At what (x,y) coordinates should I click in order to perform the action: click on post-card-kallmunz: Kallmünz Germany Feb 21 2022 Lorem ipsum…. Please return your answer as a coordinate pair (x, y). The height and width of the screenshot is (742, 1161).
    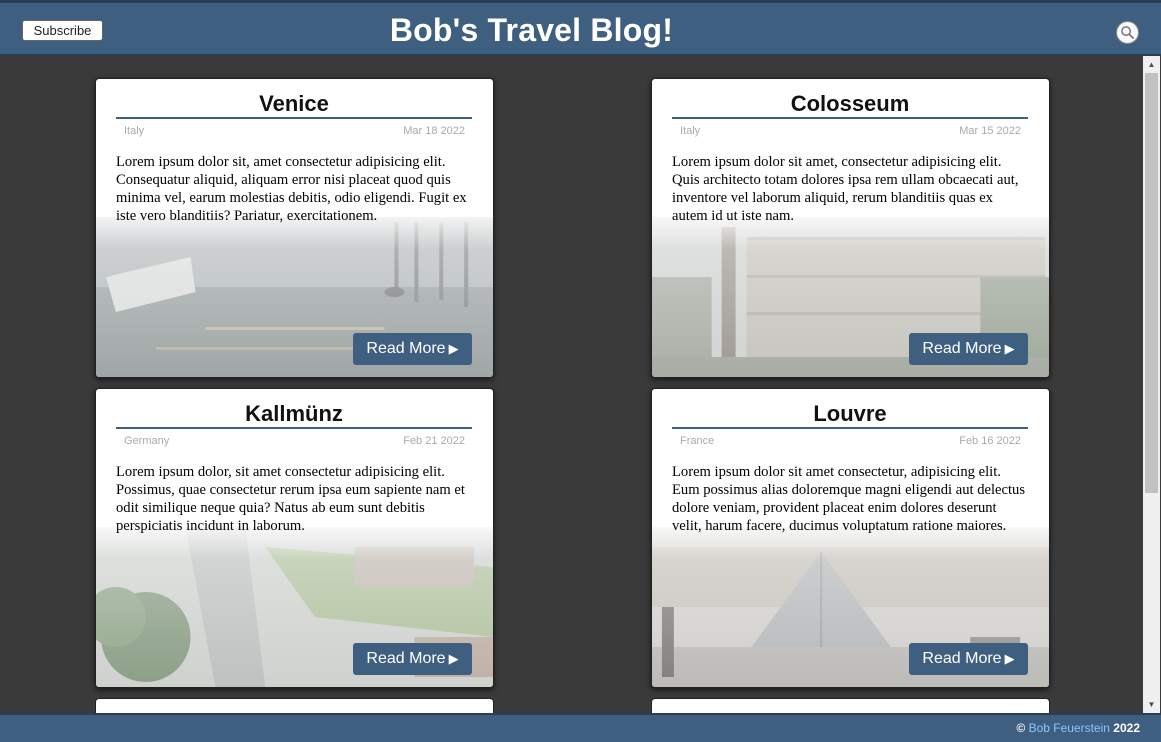
    Looking at the image, I should click on (294, 538).